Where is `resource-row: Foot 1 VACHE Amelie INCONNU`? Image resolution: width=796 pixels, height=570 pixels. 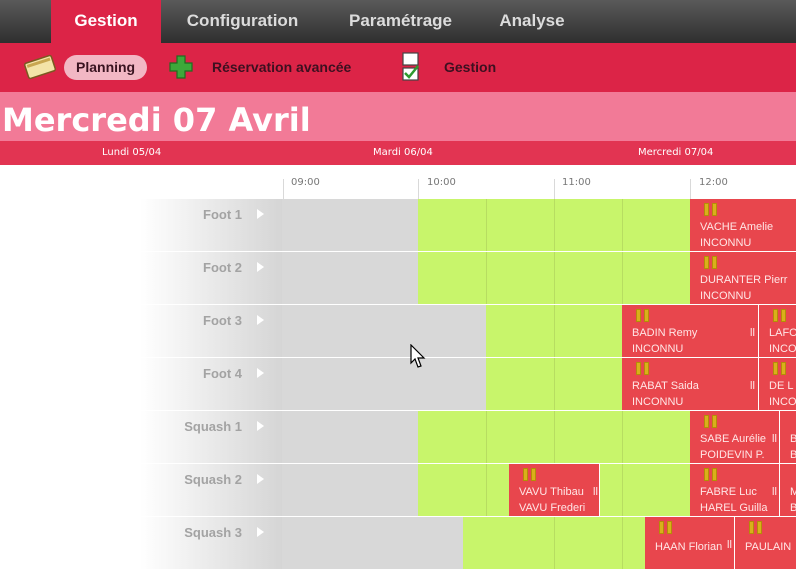
resource-row: Foot 1 VACHE Amelie INCONNU is located at coordinates (398, 225).